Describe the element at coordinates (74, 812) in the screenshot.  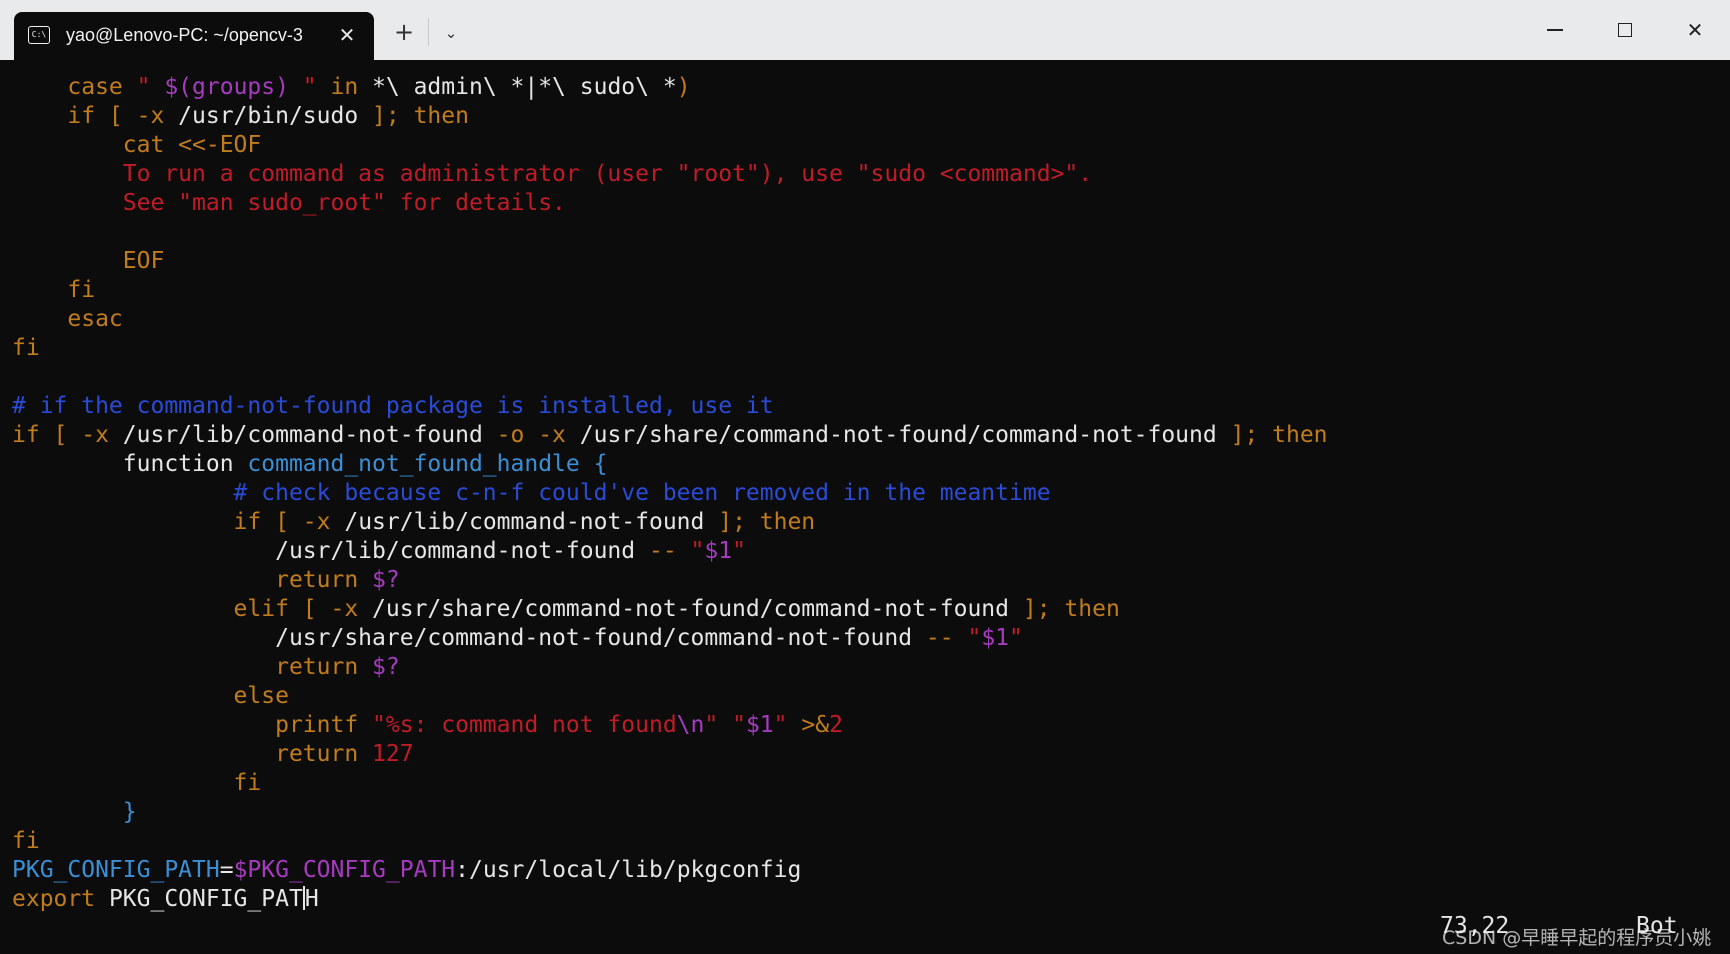
I see `code-token: }` at that location.